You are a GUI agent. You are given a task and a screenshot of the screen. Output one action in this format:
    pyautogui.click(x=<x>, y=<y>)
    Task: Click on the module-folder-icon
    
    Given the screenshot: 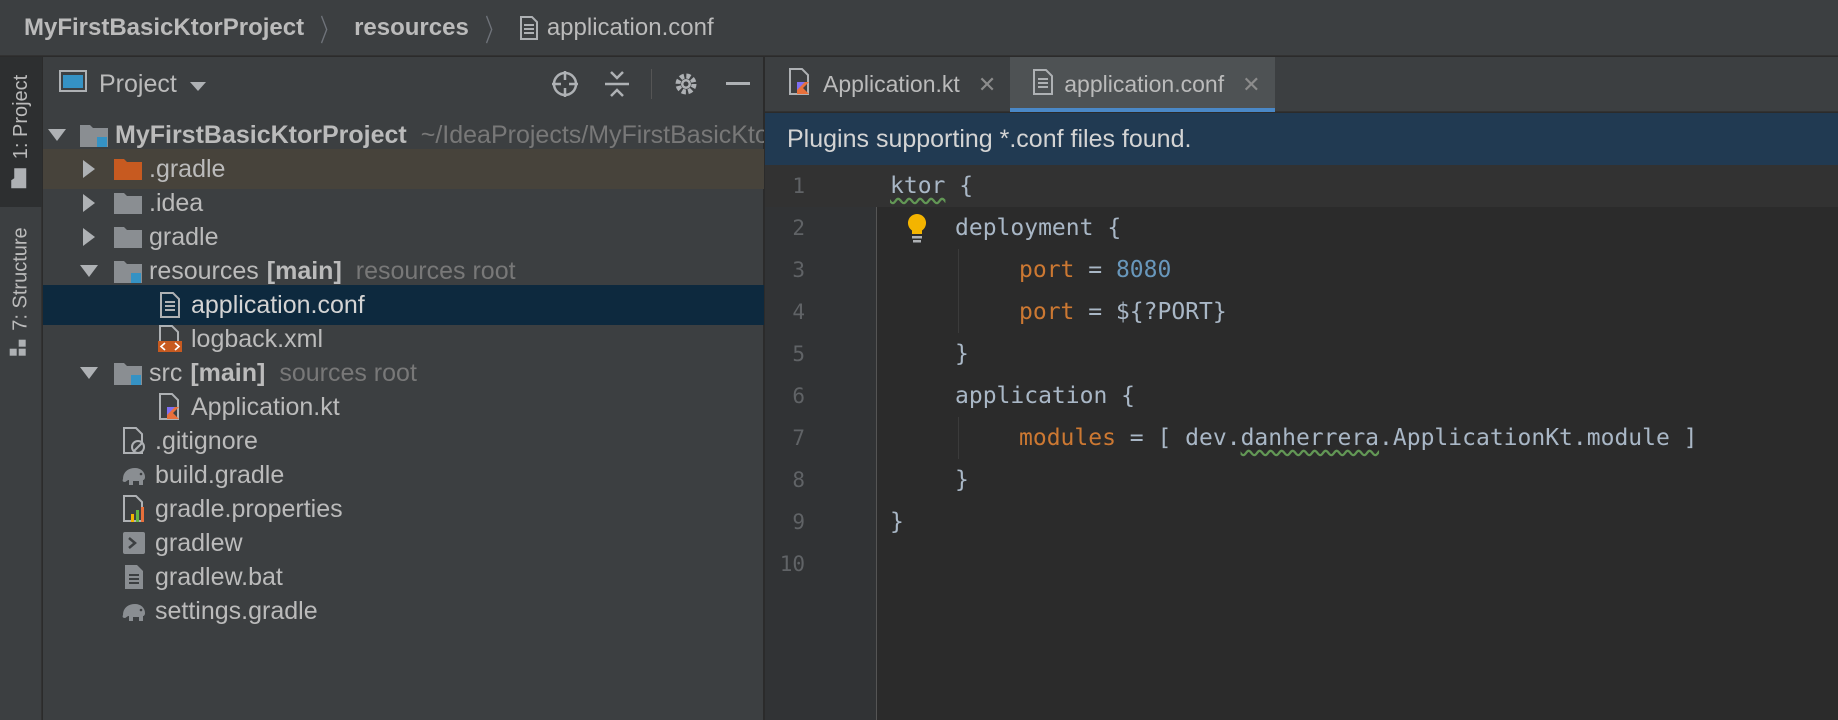 What is the action you would take?
    pyautogui.click(x=94, y=135)
    